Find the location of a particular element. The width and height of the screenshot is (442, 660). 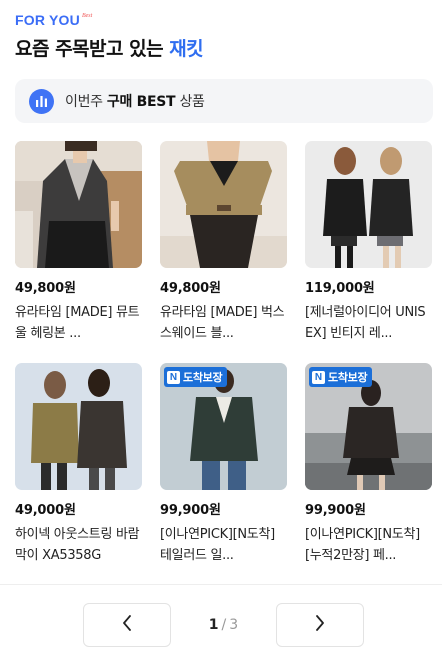

chevron-left-icon is located at coordinates (127, 625).